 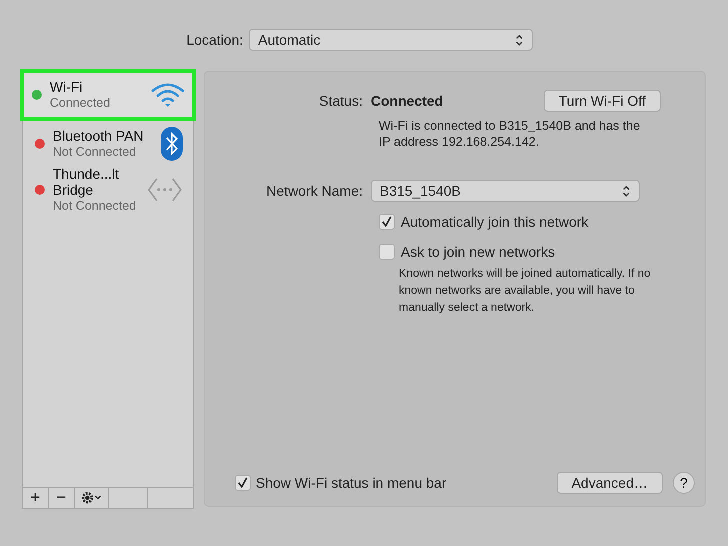 What do you see at coordinates (165, 190) in the screenshot?
I see `bridge-icon` at bounding box center [165, 190].